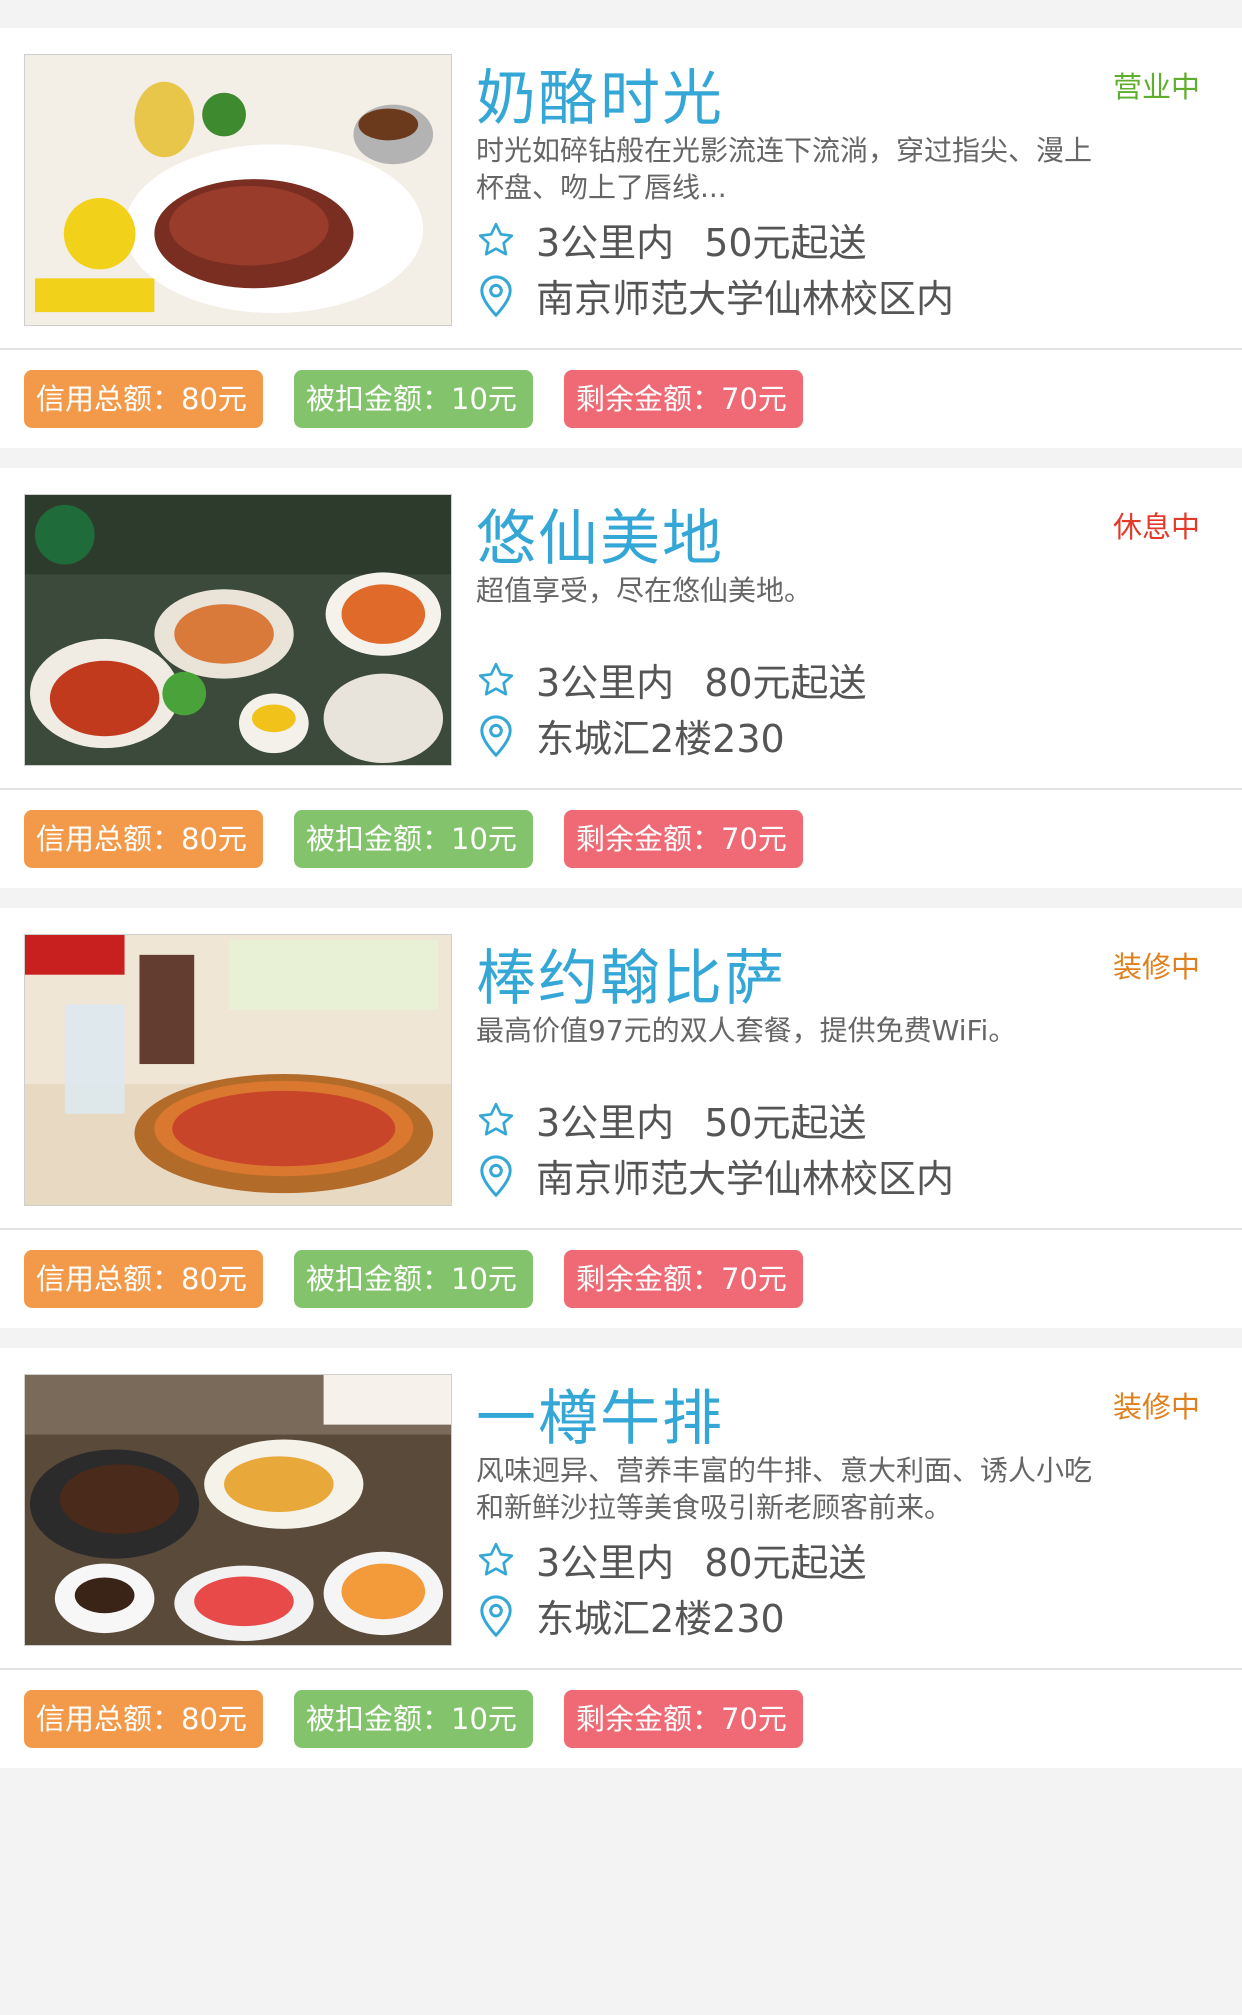  What do you see at coordinates (784, 1489) in the screenshot?
I see `restaurant-description: 风味迥异、营养丰富的牛排、意大利面、诱人小吃和新鲜沙拉等美食吸引新老顾客前来。` at bounding box center [784, 1489].